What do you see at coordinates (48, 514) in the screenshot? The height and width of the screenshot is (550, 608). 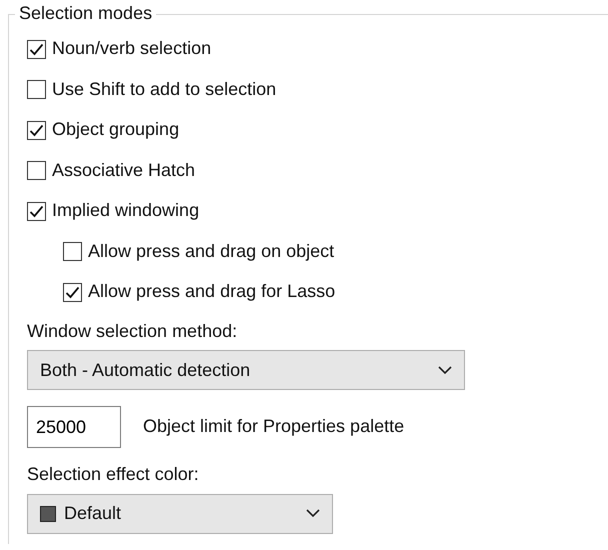 I see `color-swatch` at bounding box center [48, 514].